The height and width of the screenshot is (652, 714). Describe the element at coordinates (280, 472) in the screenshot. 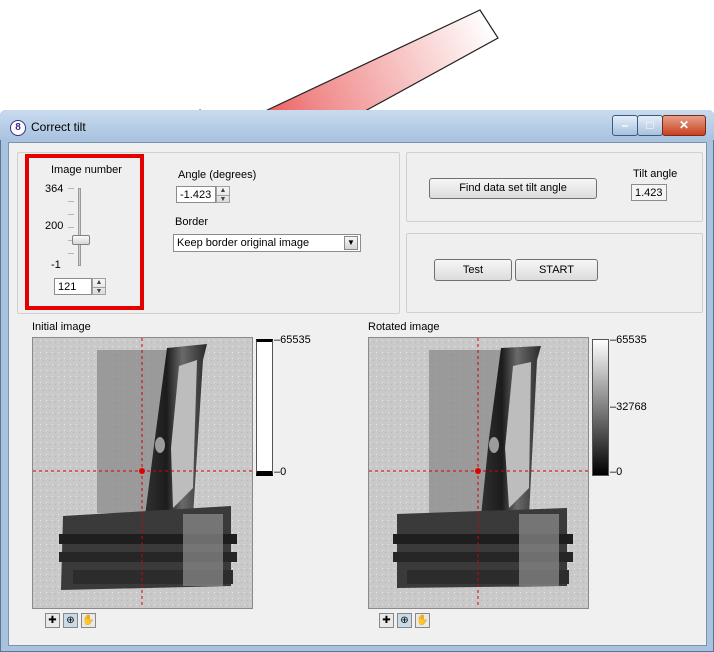

I see `initial-scale-min: –0` at that location.